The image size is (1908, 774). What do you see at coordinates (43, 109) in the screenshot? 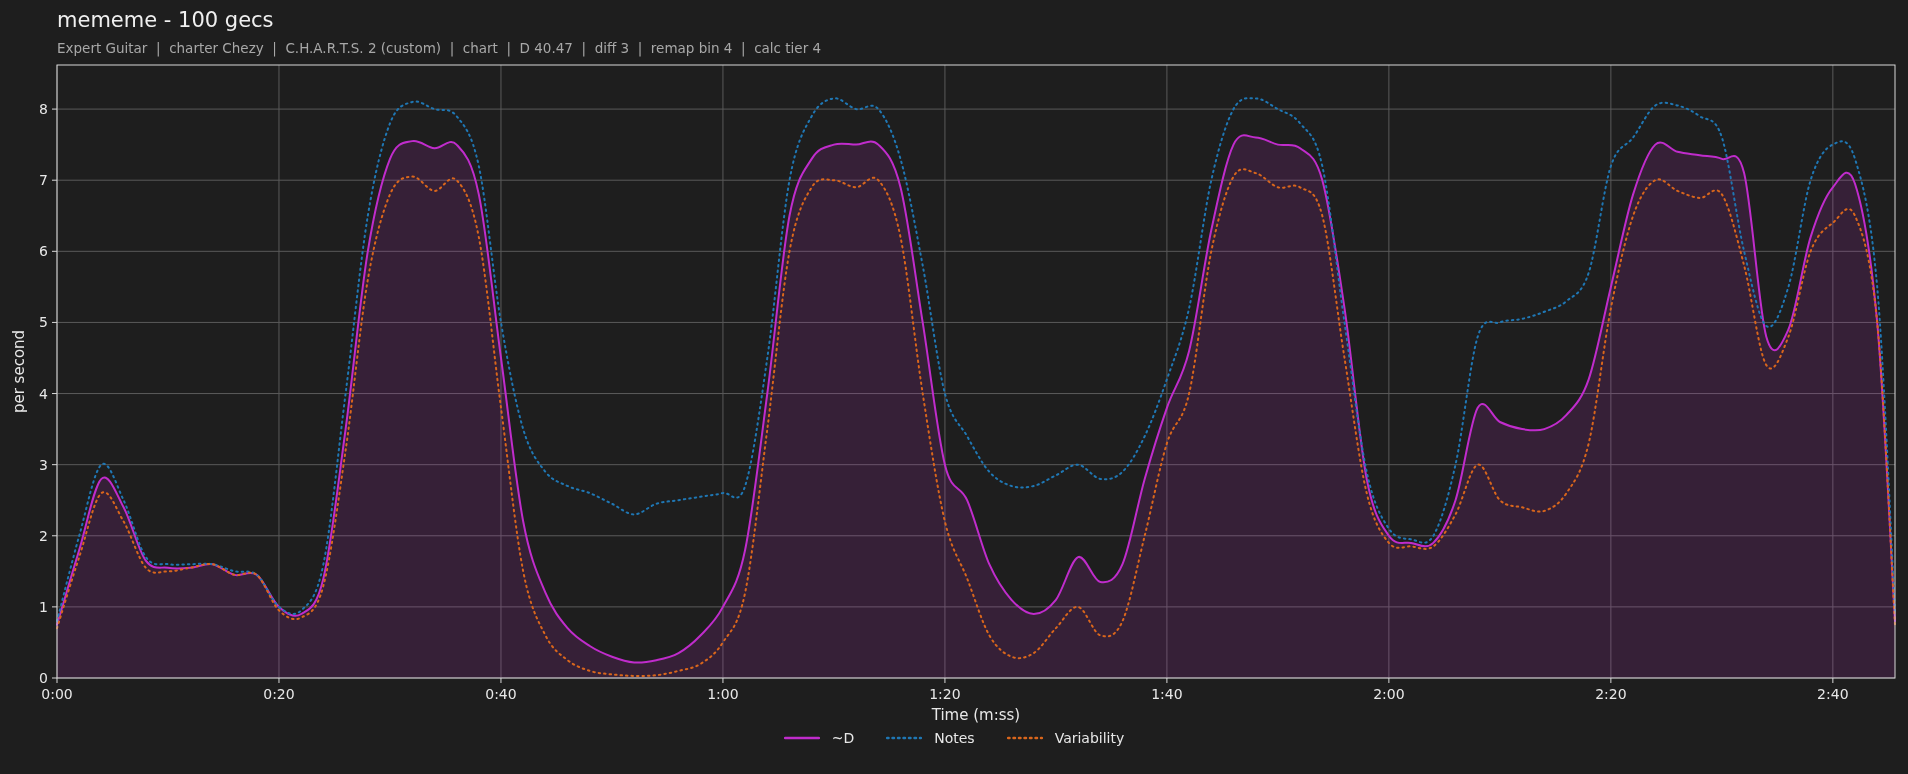
I see `y-tick-label: 8` at bounding box center [43, 109].